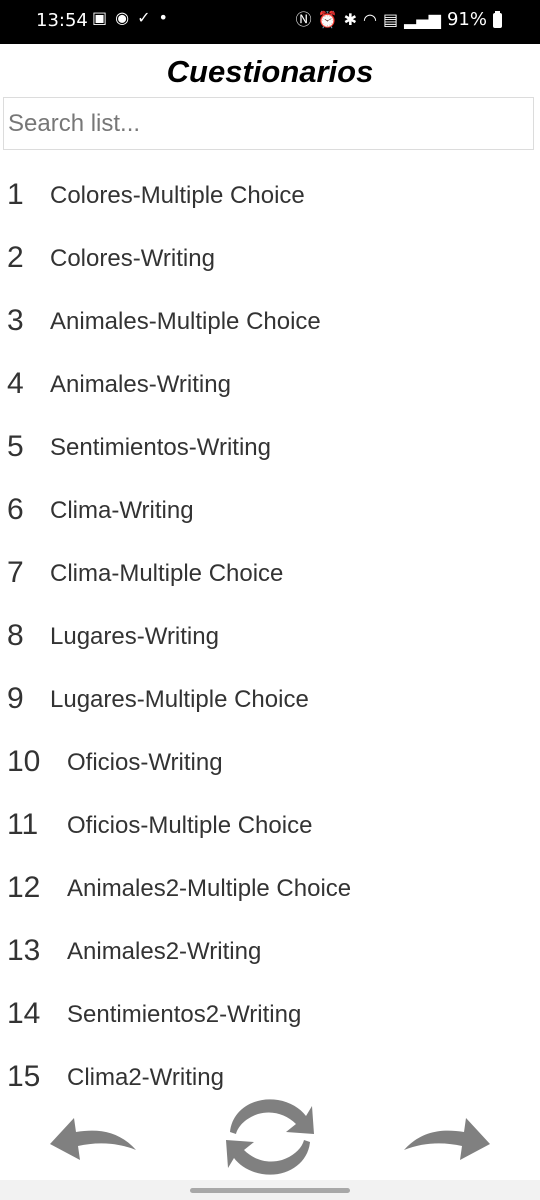 This screenshot has height=1200, width=540. What do you see at coordinates (466, 19) in the screenshot?
I see `battery-percent: 91%` at bounding box center [466, 19].